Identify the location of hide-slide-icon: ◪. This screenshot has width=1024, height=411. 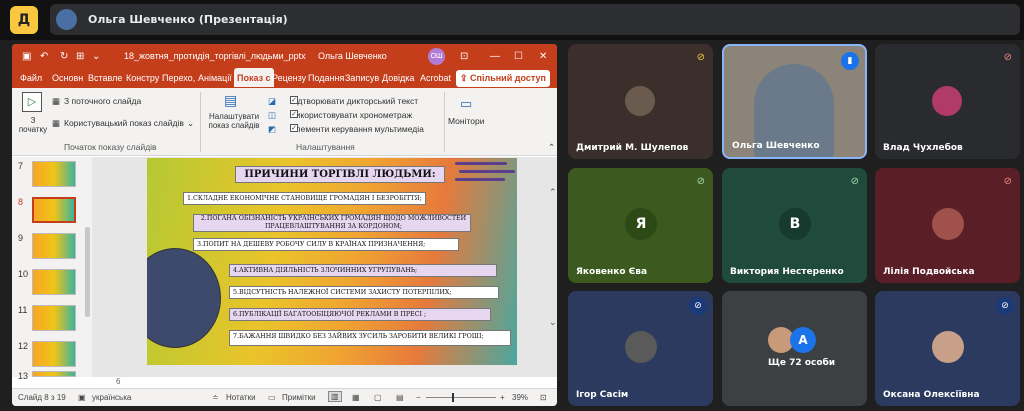
(272, 101).